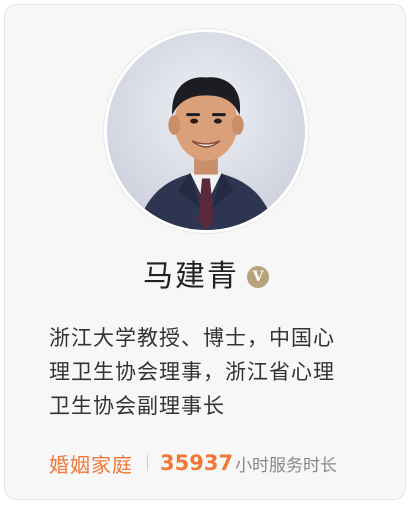  I want to click on expert-name: 马建青, so click(191, 276).